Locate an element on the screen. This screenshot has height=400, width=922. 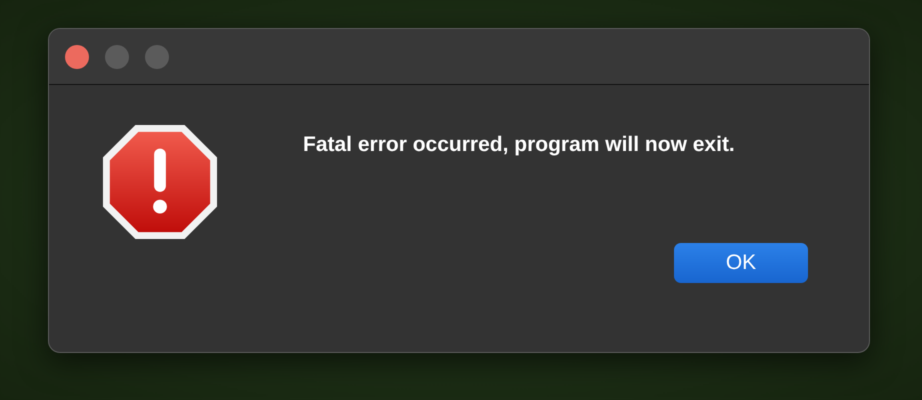
zoom-button is located at coordinates (157, 56).